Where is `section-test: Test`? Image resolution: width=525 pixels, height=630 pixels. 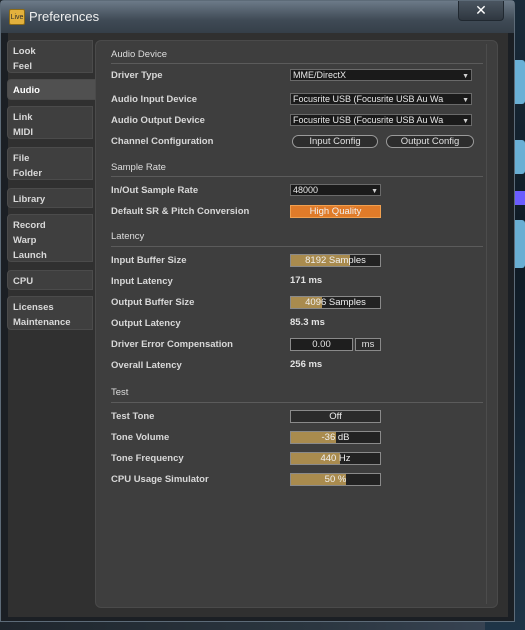 section-test: Test is located at coordinates (120, 392).